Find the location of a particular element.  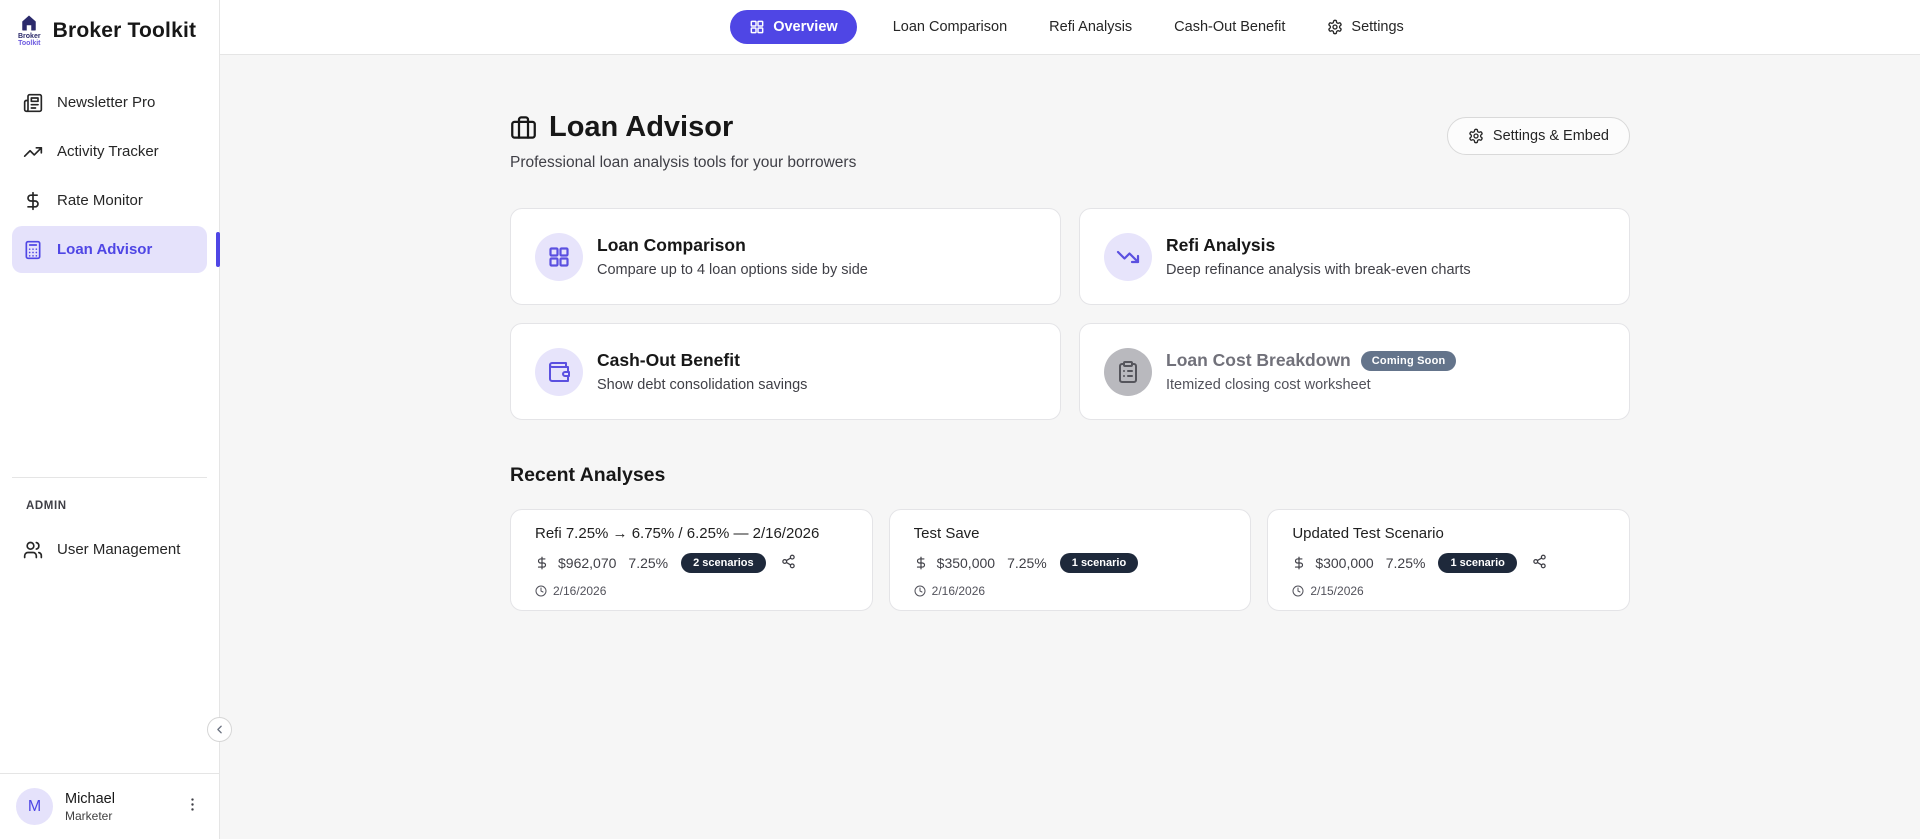

sidebar-item-label: Activity Tracker is located at coordinates (108, 151).